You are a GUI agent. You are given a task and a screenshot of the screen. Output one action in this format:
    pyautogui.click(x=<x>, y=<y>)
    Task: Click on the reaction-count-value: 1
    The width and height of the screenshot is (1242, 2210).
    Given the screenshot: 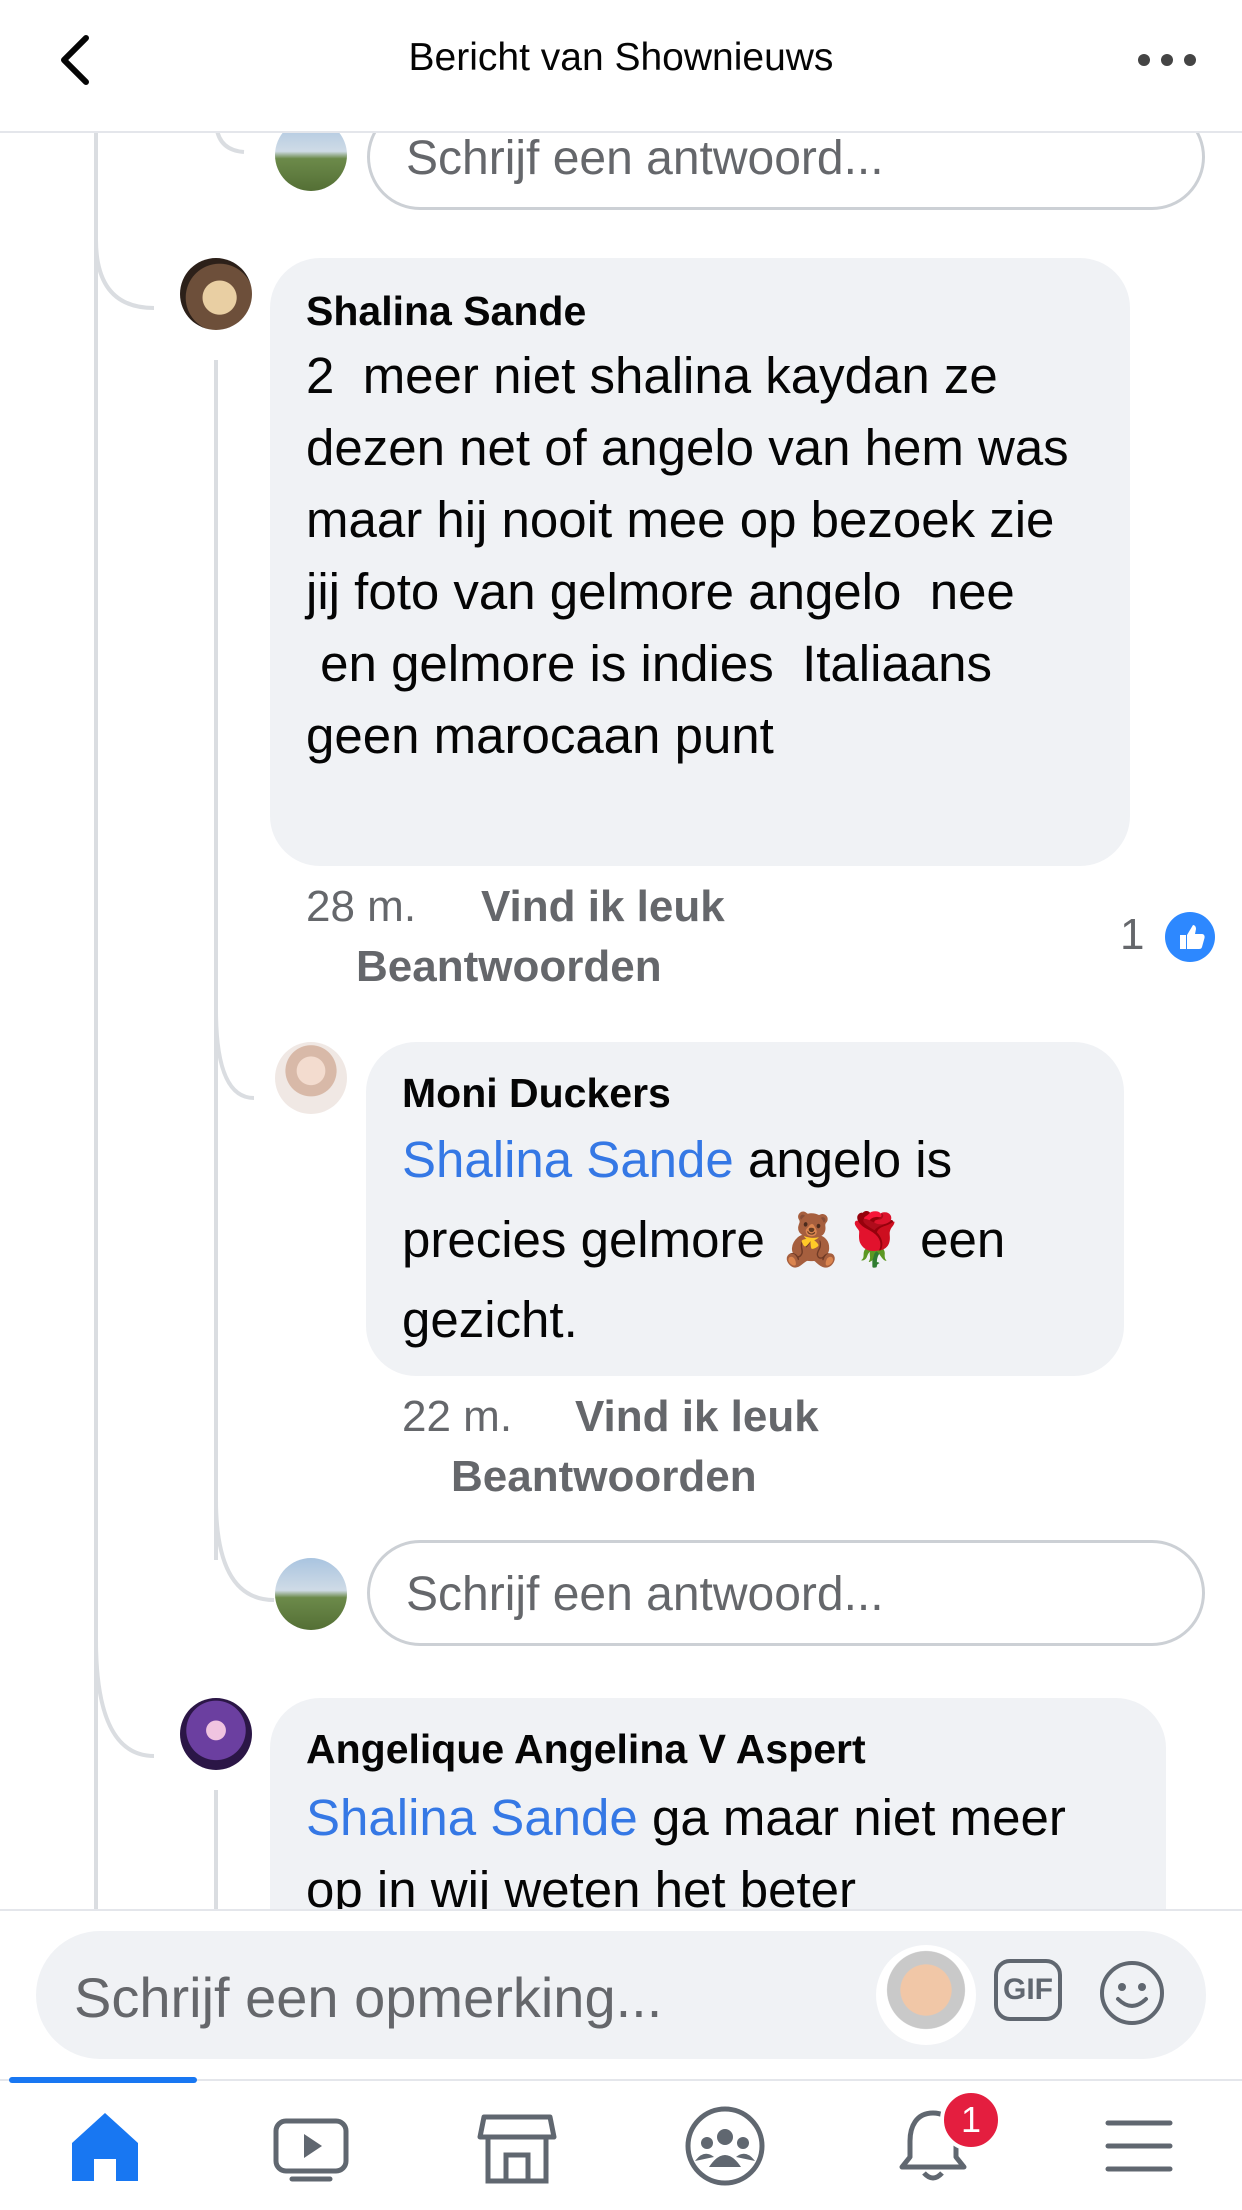 What is the action you would take?
    pyautogui.click(x=1132, y=934)
    